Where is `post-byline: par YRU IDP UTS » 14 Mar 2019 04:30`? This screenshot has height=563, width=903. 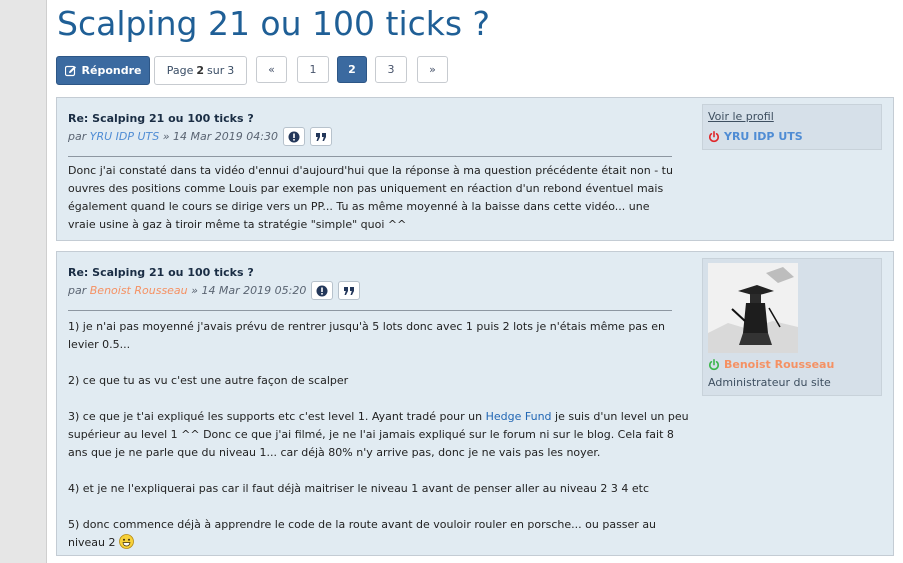 post-byline: par YRU IDP UTS » 14 Mar 2019 04:30 is located at coordinates (200, 136).